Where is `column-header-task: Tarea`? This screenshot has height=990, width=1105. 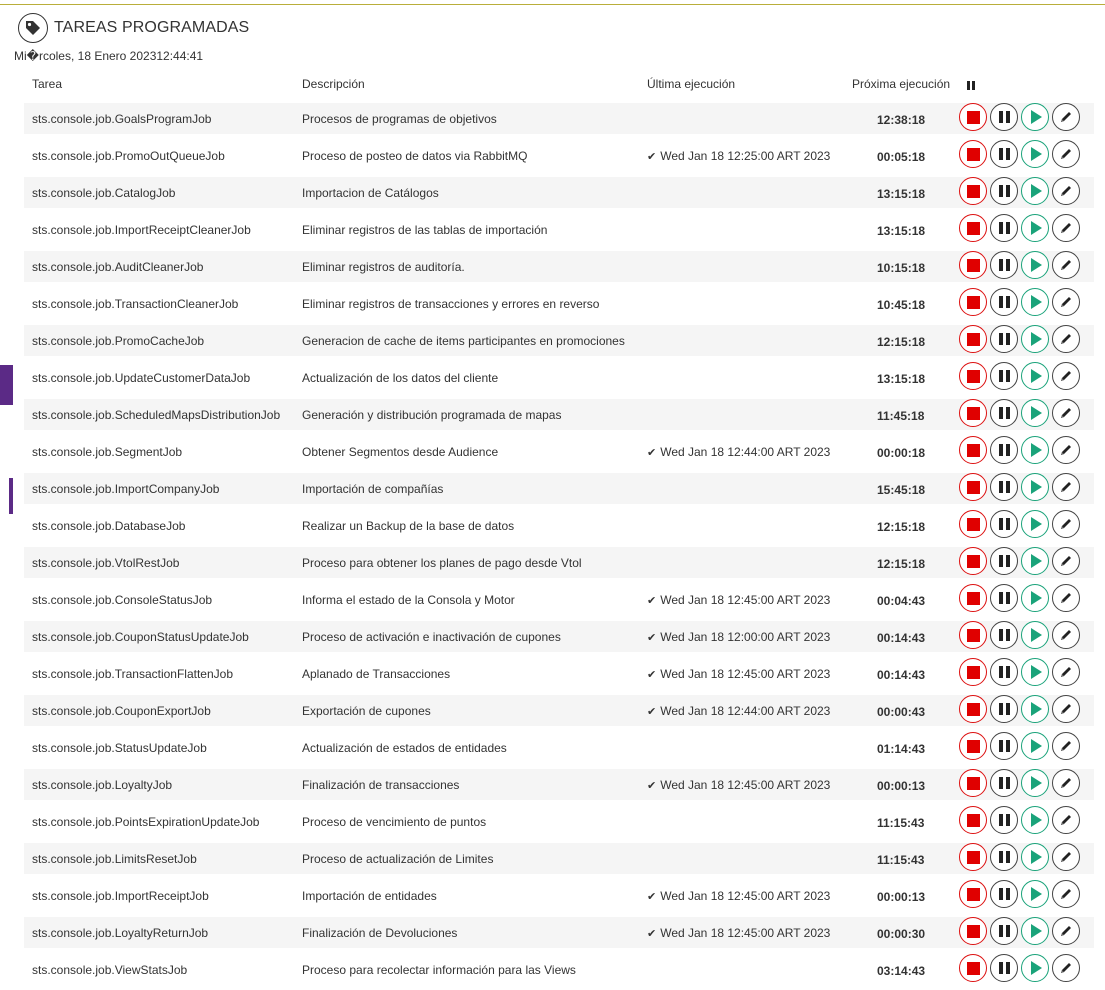
column-header-task: Tarea is located at coordinates (47, 84).